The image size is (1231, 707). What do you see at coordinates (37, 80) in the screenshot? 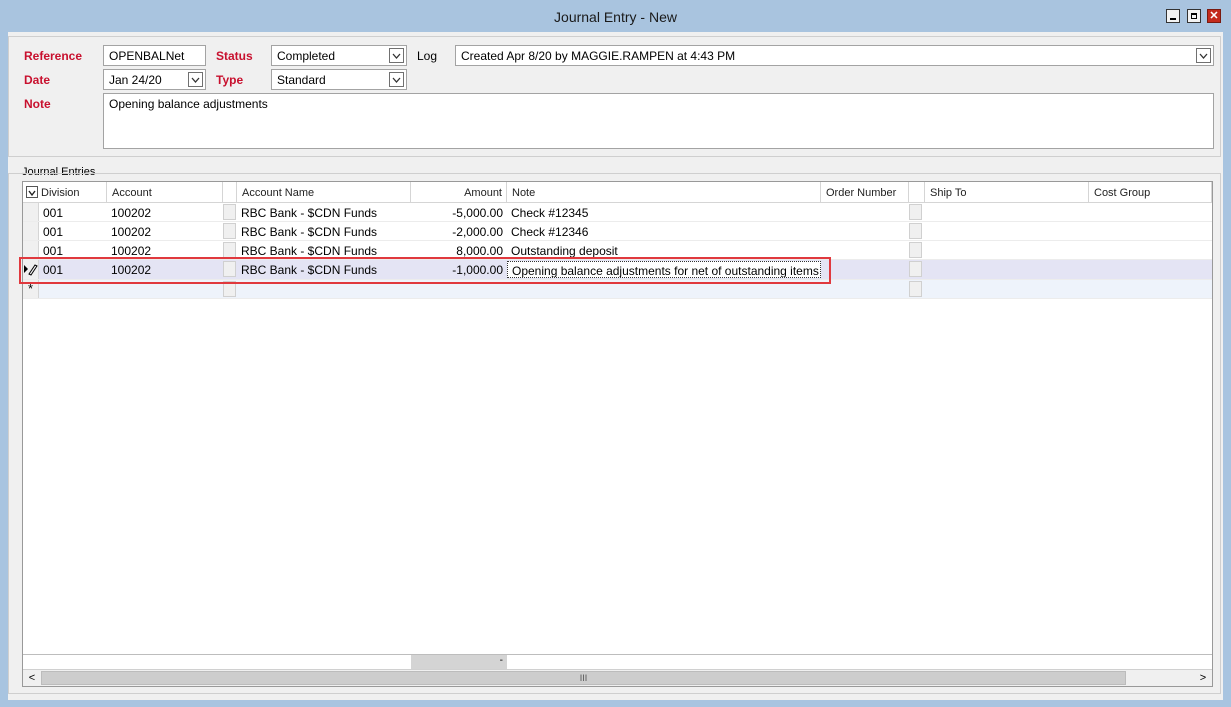
I see `date-label: Date` at bounding box center [37, 80].